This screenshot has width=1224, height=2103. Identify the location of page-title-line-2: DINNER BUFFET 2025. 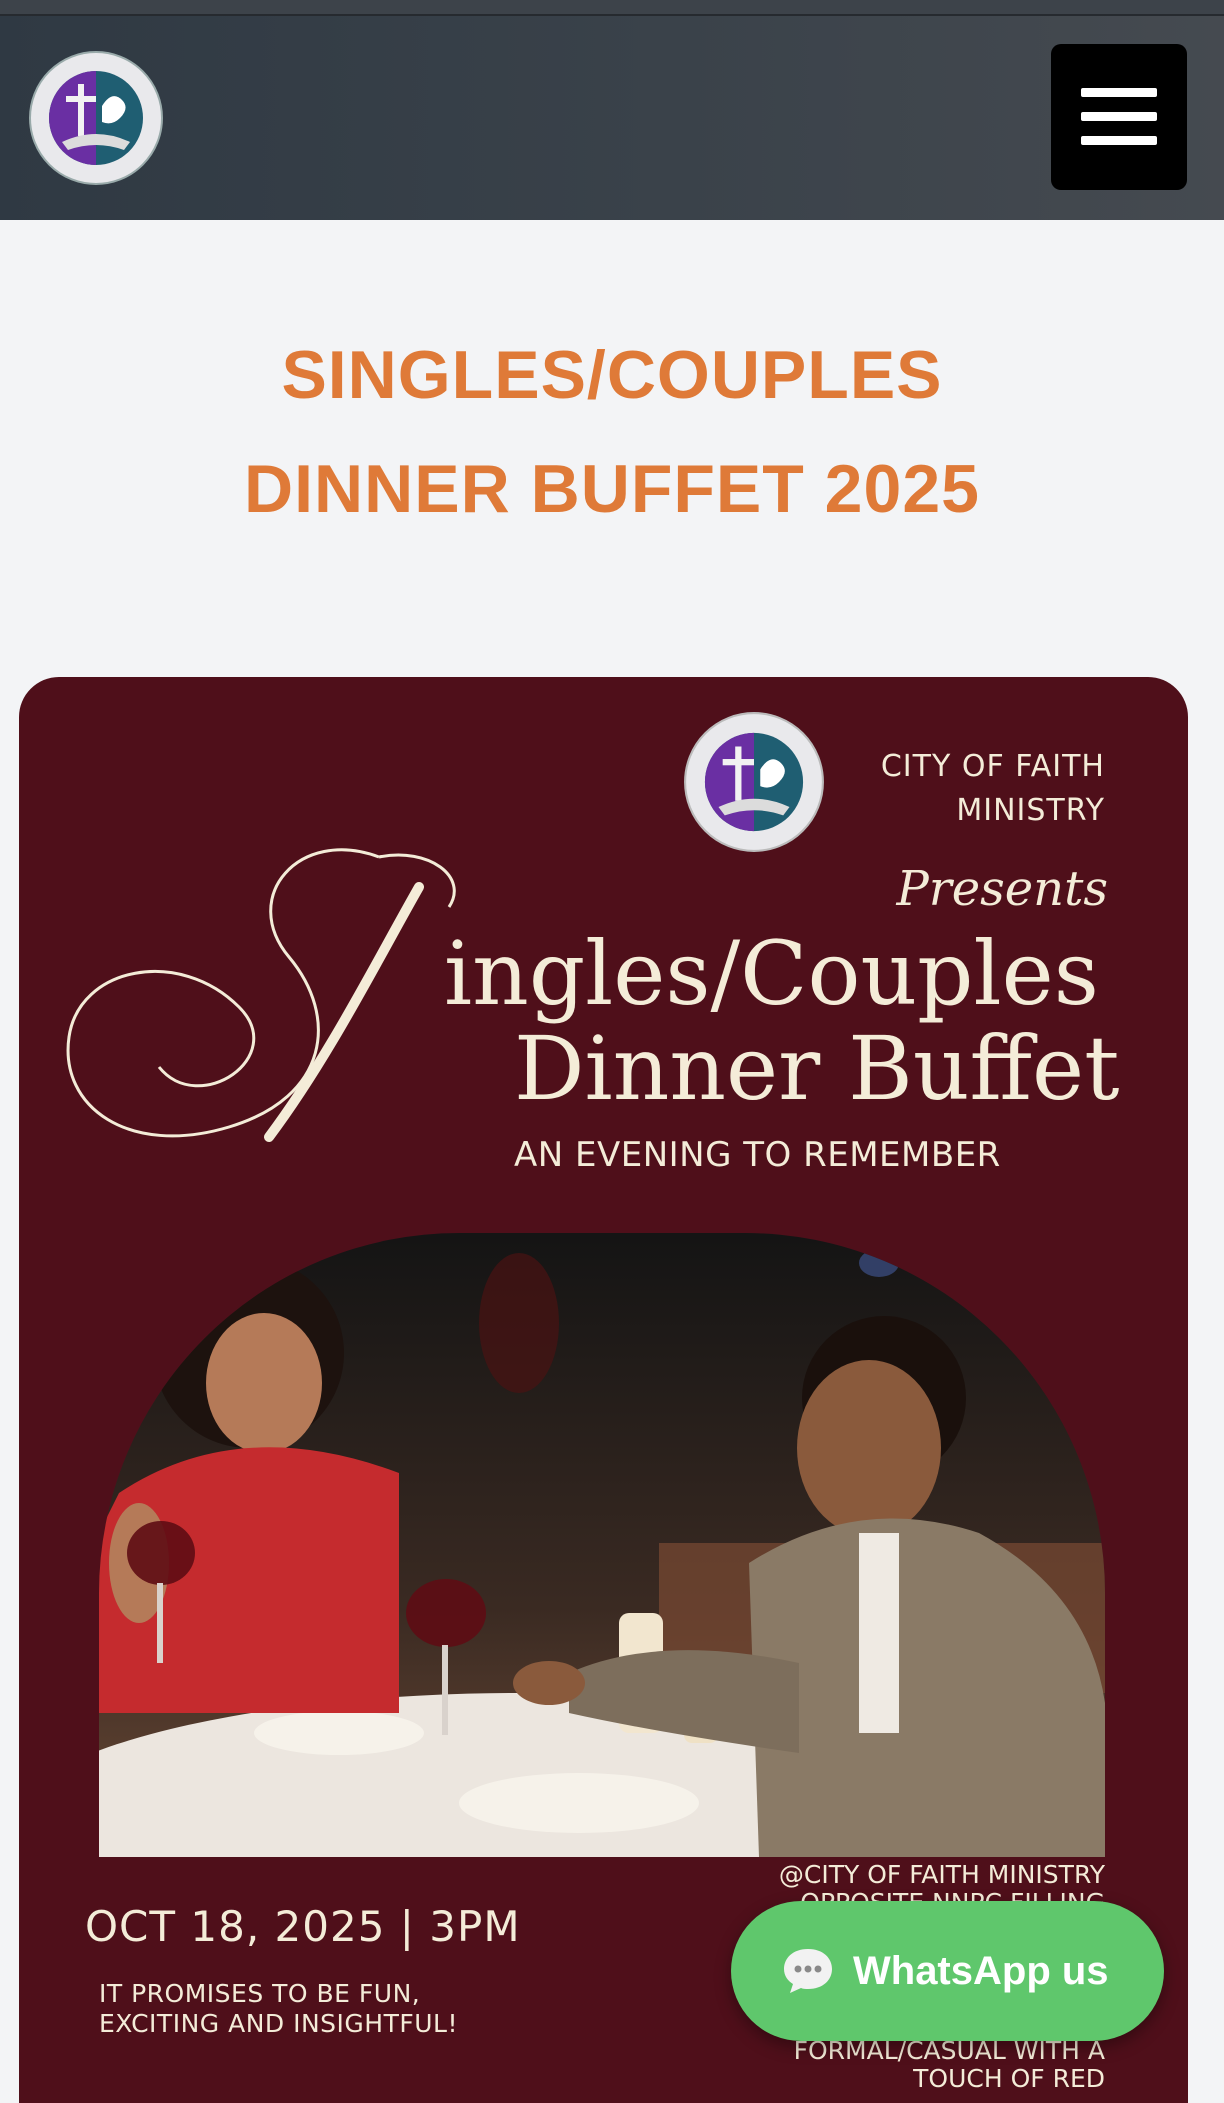
(612, 489).